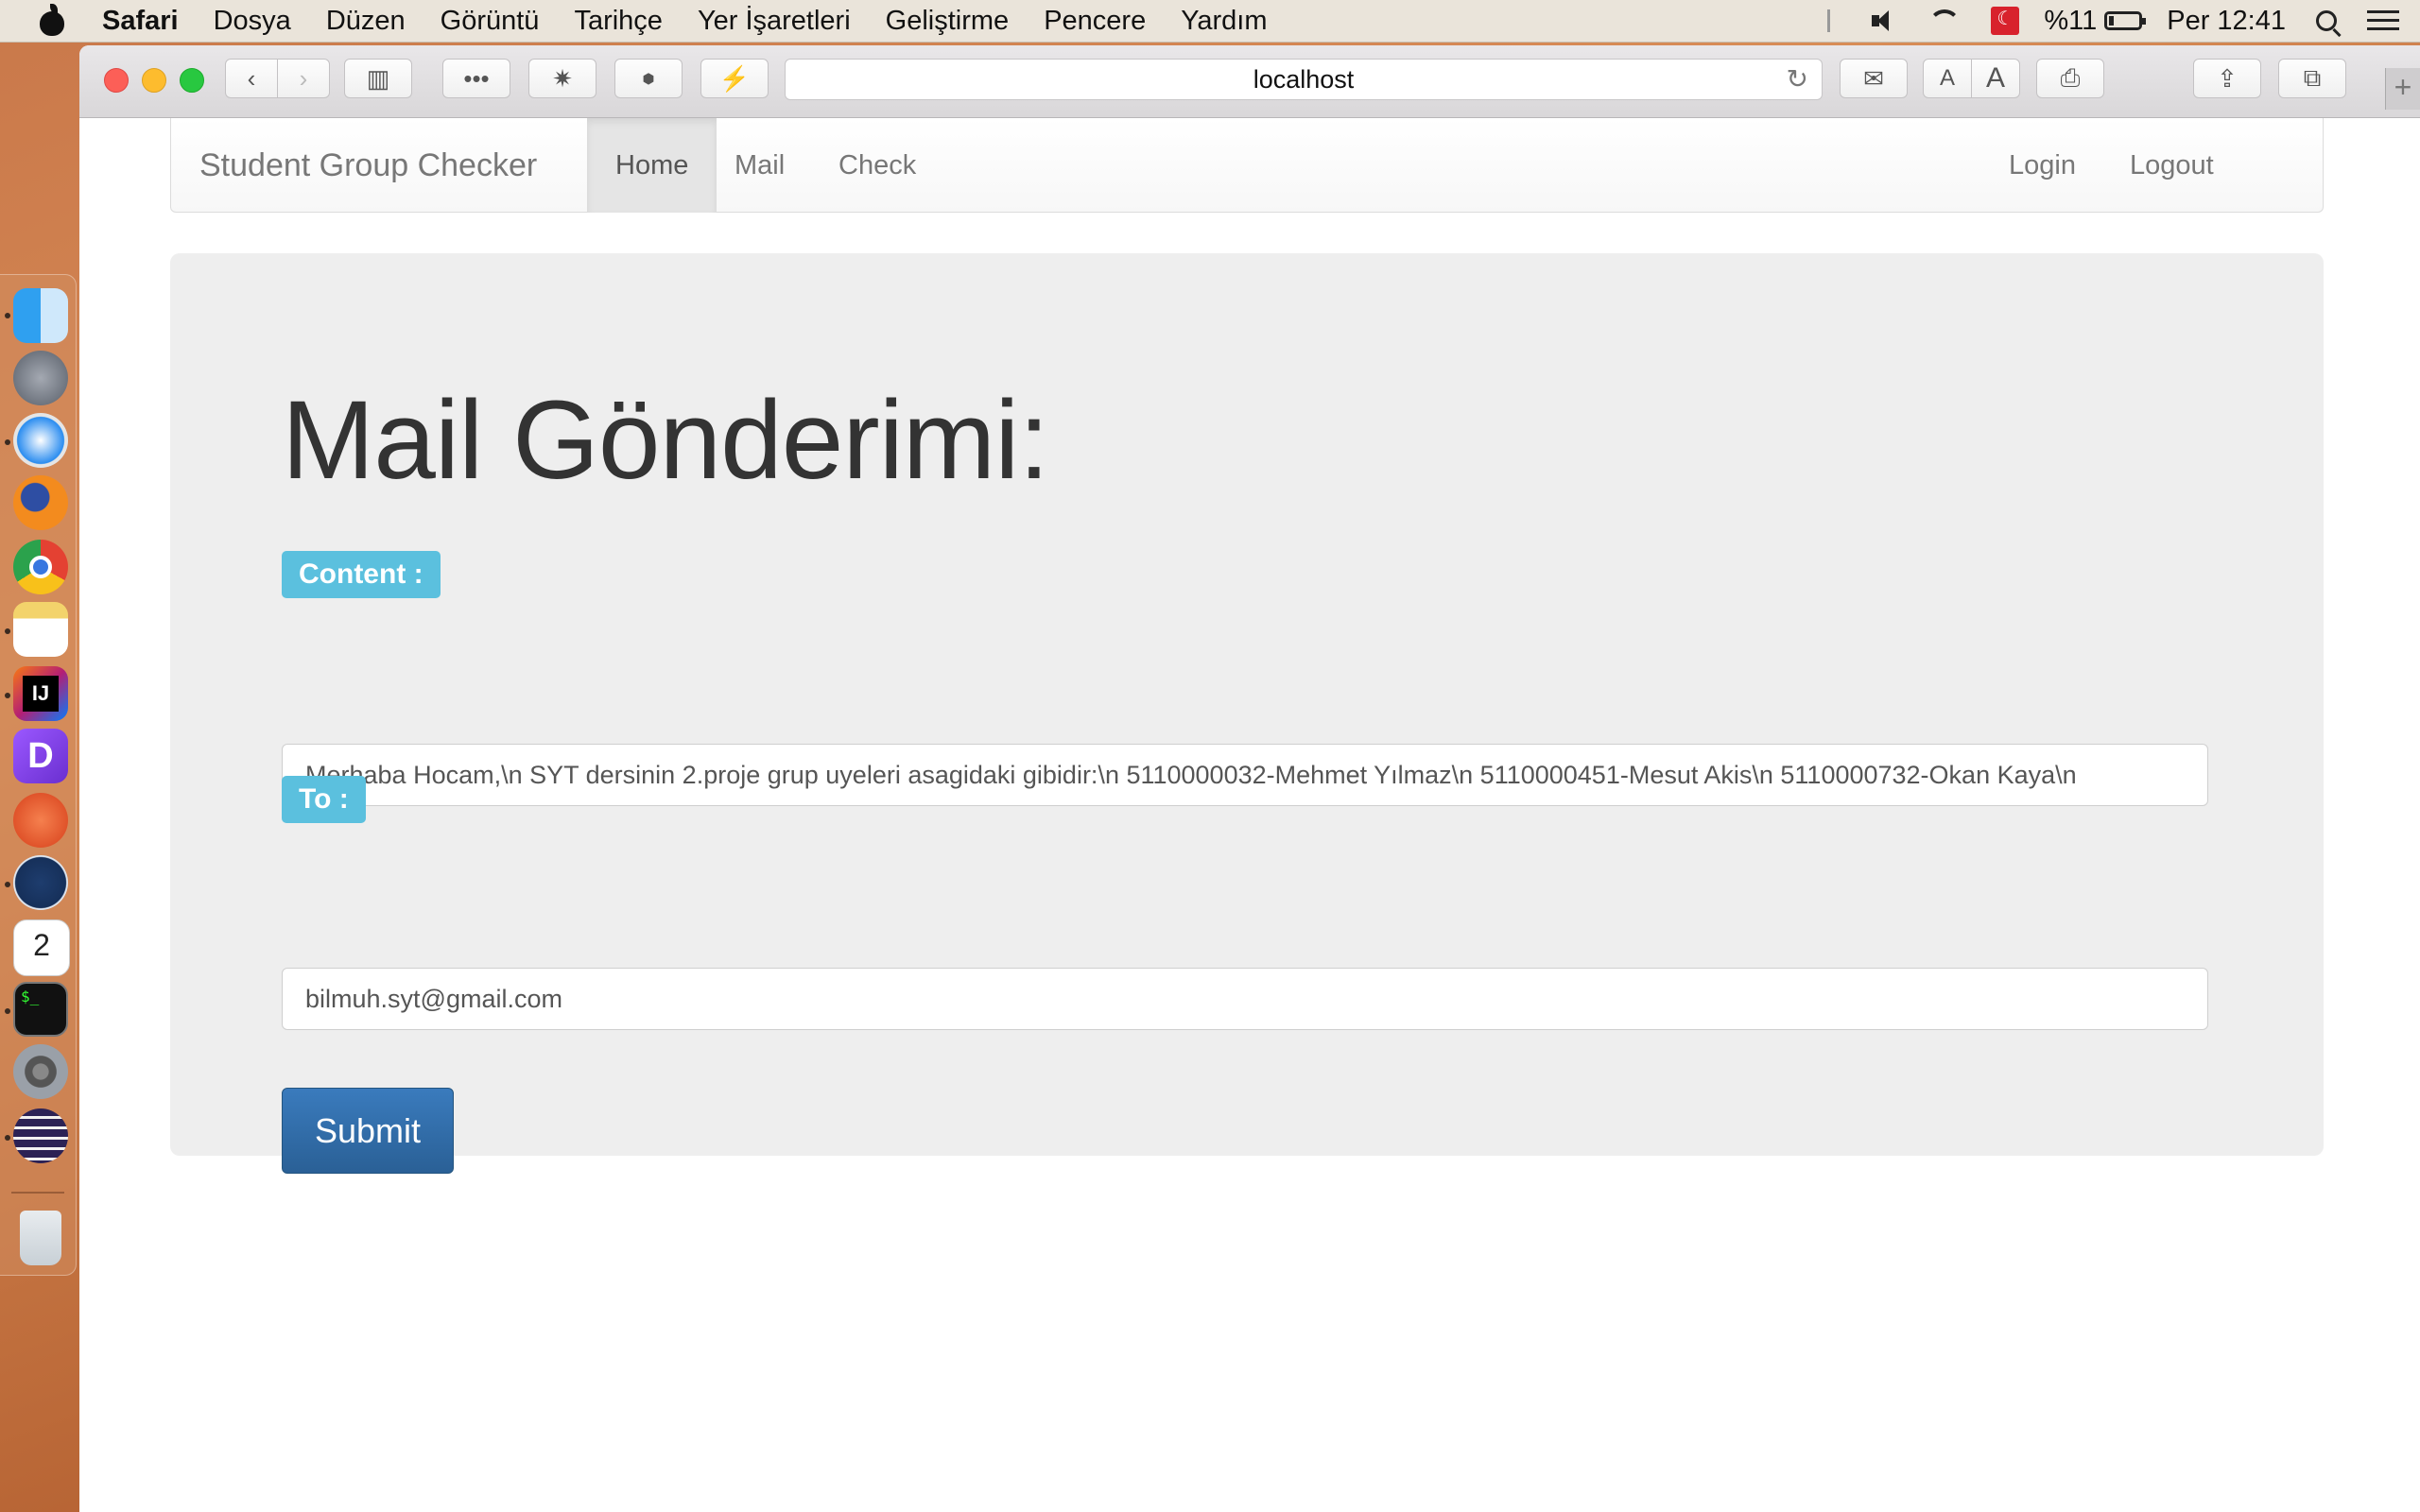  I want to click on to-label: To :, so click(324, 799).